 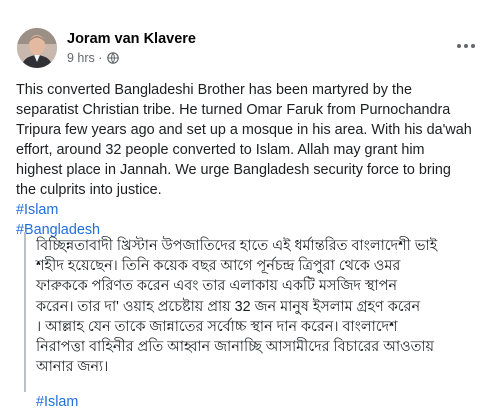 I want to click on post-meta: 9 hrs ·, so click(x=93, y=58).